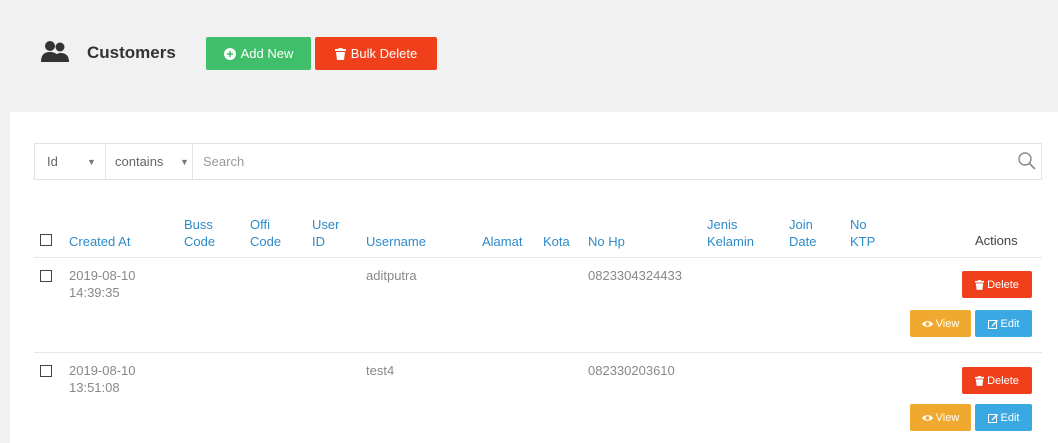 This screenshot has width=1058, height=443. What do you see at coordinates (198, 224) in the screenshot?
I see `header-buss-code-line1: Buss` at bounding box center [198, 224].